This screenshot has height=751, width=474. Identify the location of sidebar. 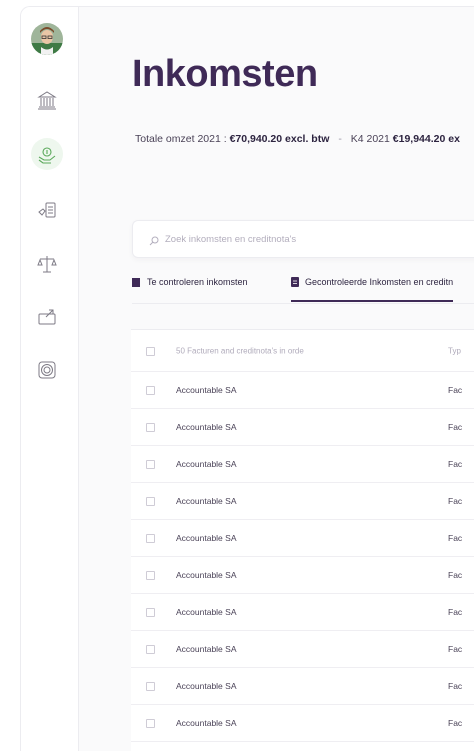
(50, 379).